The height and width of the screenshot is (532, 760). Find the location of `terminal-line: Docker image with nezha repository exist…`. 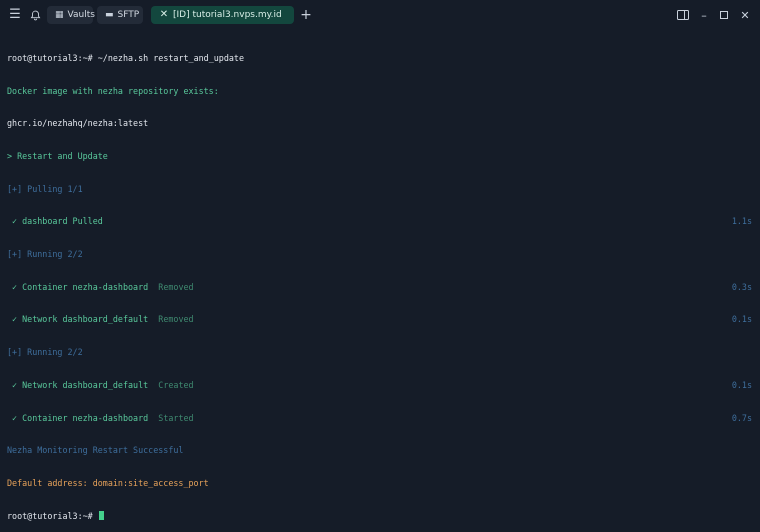

terminal-line: Docker image with nezha repository exist… is located at coordinates (113, 90).